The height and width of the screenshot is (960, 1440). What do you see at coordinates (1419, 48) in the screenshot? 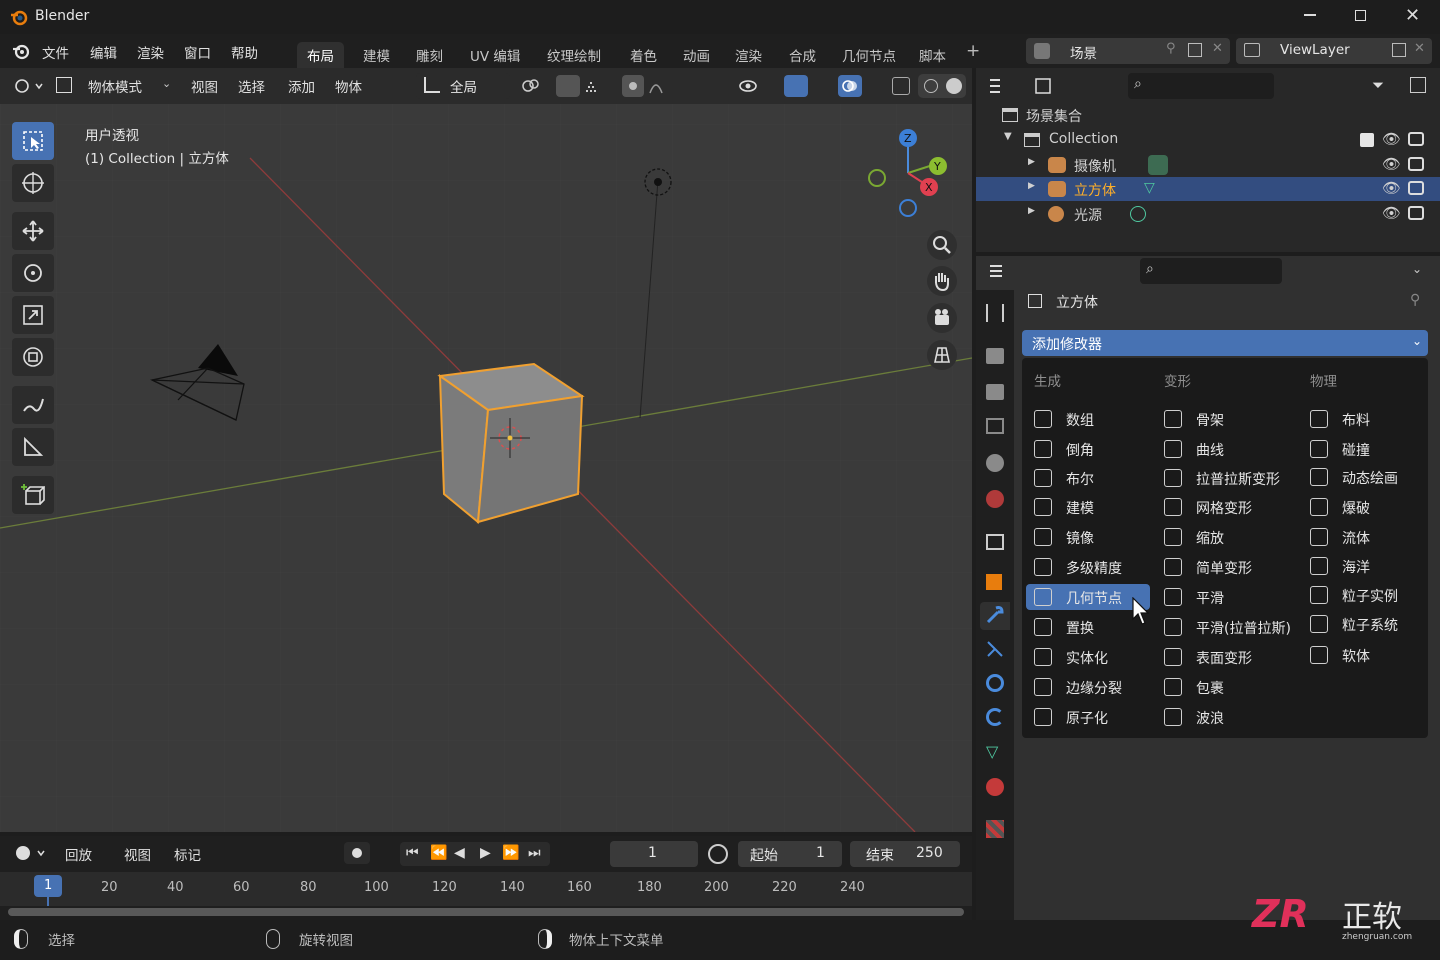
I see `delete-viewlayer-icon: ✕` at bounding box center [1419, 48].